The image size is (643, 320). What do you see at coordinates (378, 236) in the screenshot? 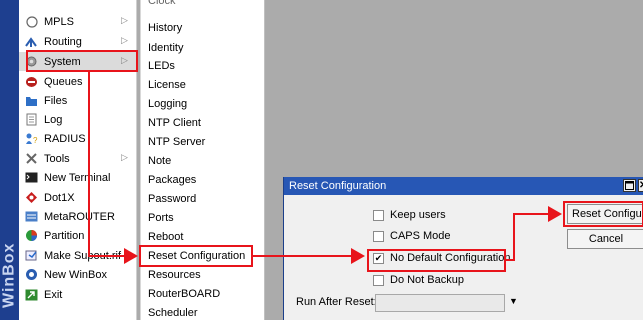
I see `caps-mode-checkbox` at bounding box center [378, 236].